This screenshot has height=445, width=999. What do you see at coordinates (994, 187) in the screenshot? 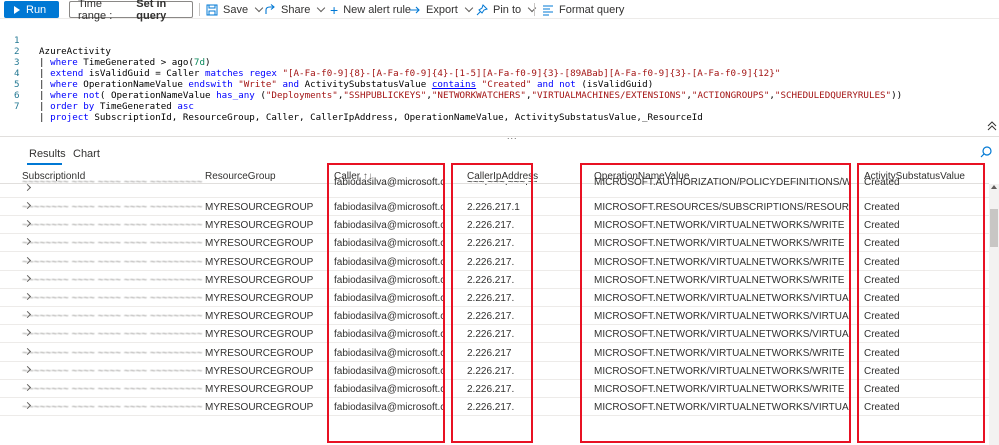
I see `scroll-up-arrow-icon` at bounding box center [994, 187].